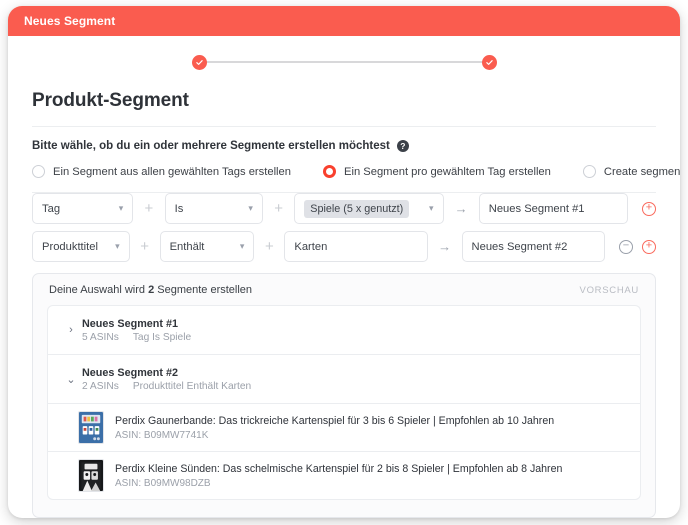  Describe the element at coordinates (357, 208) in the screenshot. I see `rule-value-chip: Spiele (5 x genutzt)` at that location.